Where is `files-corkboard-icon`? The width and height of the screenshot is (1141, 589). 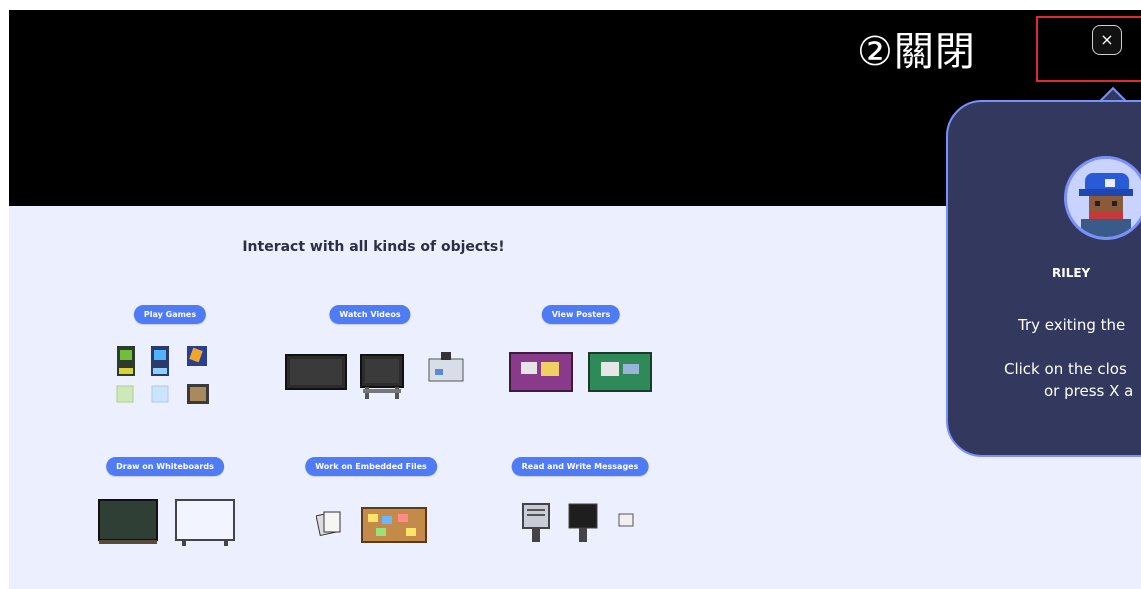 files-corkboard-icon is located at coordinates (371, 525).